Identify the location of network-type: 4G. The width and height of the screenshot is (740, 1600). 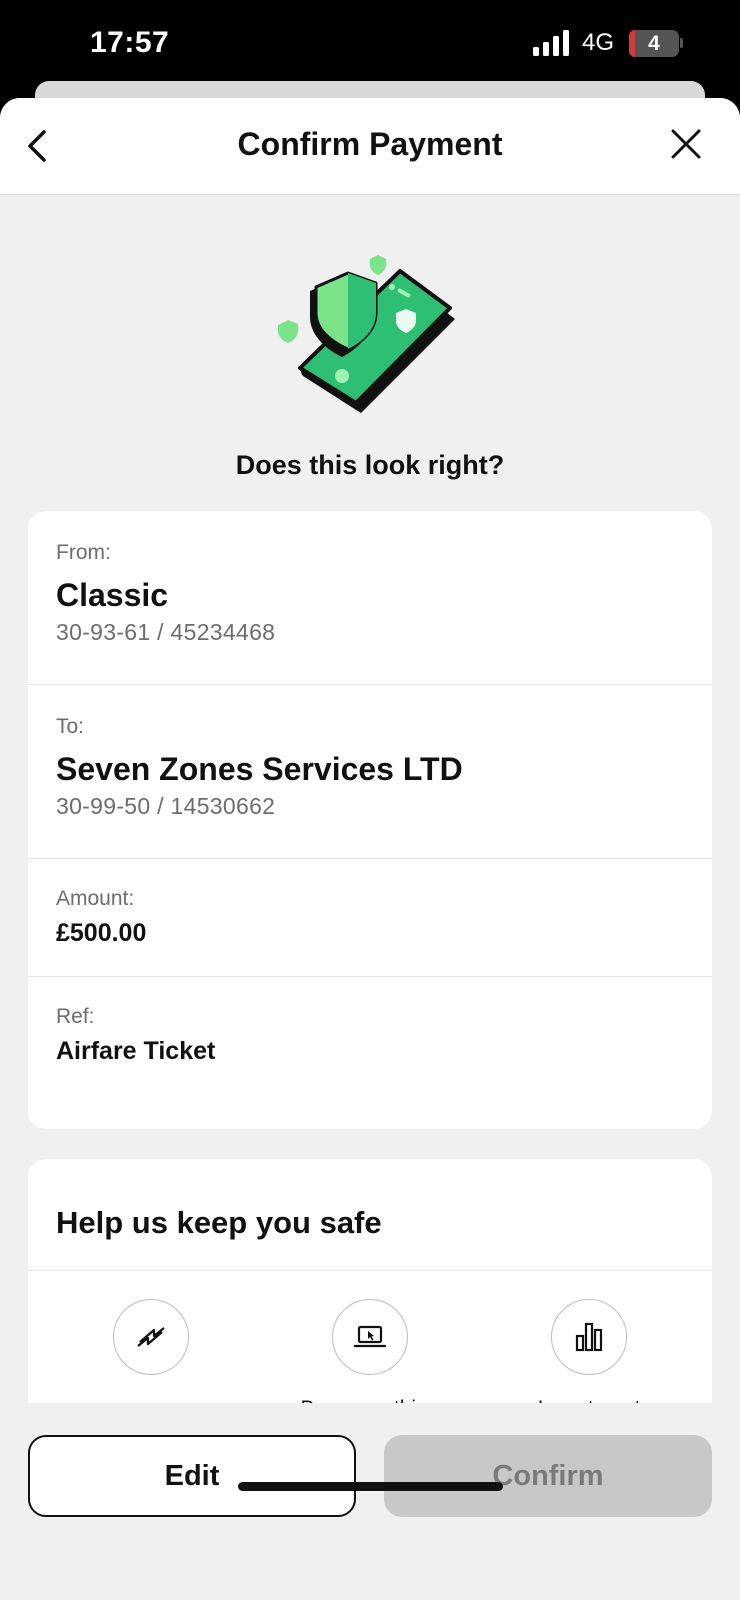
(598, 42).